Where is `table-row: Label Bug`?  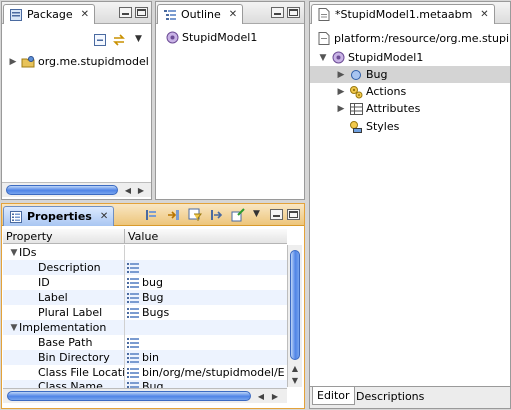
table-row: Label Bug is located at coordinates (145, 297).